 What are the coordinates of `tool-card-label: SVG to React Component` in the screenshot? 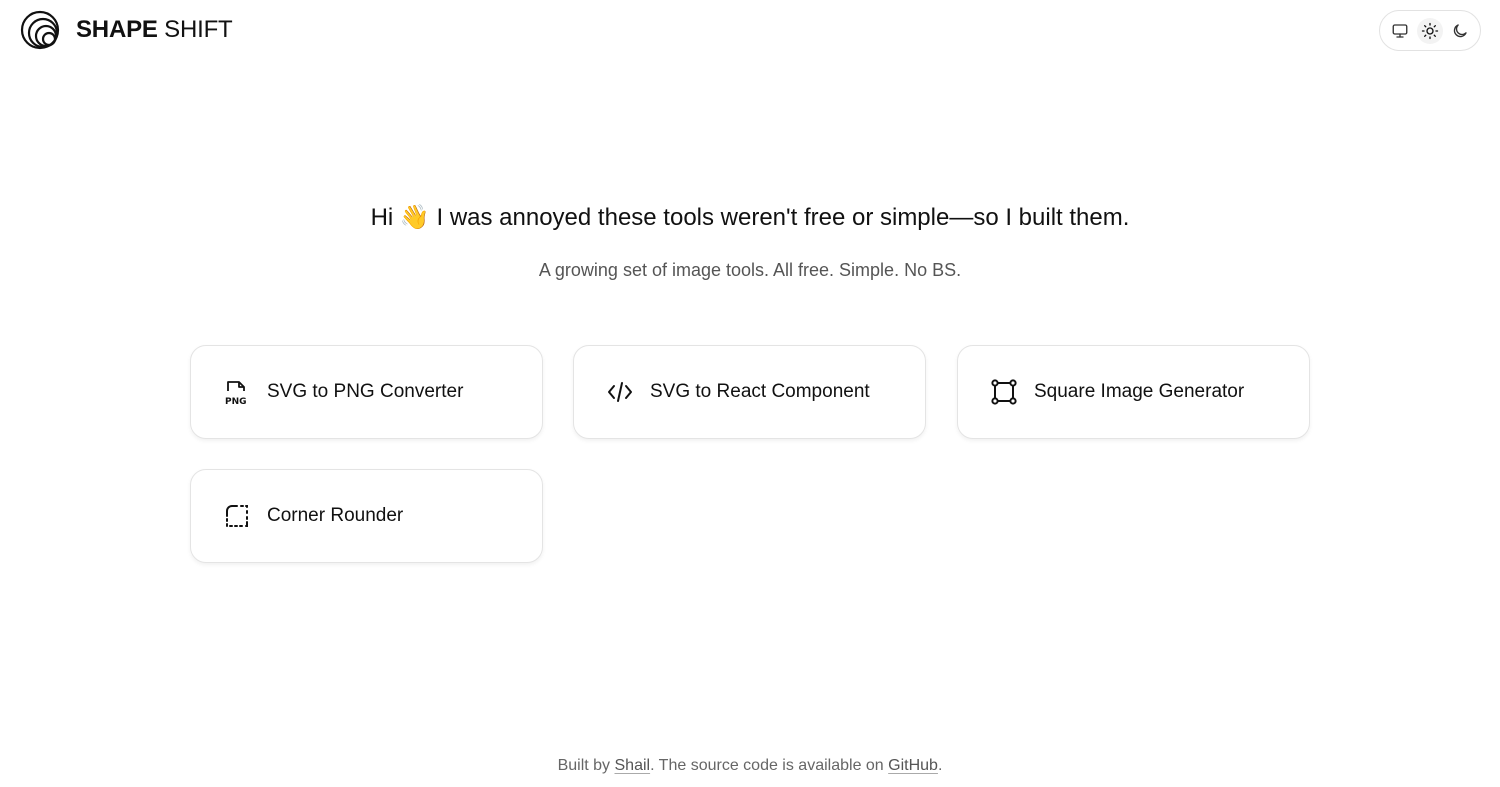 It's located at (760, 391).